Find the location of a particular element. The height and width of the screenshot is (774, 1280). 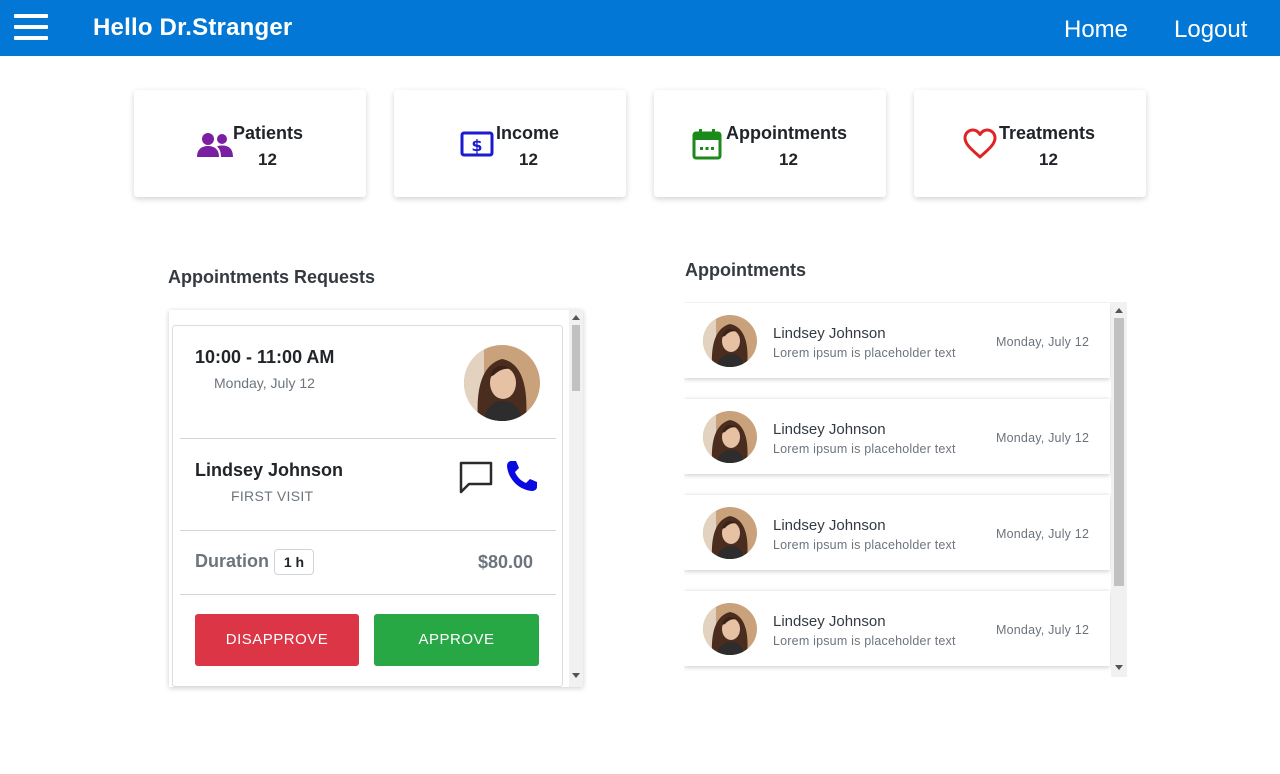

dollar-icon: $ is located at coordinates (477, 144).